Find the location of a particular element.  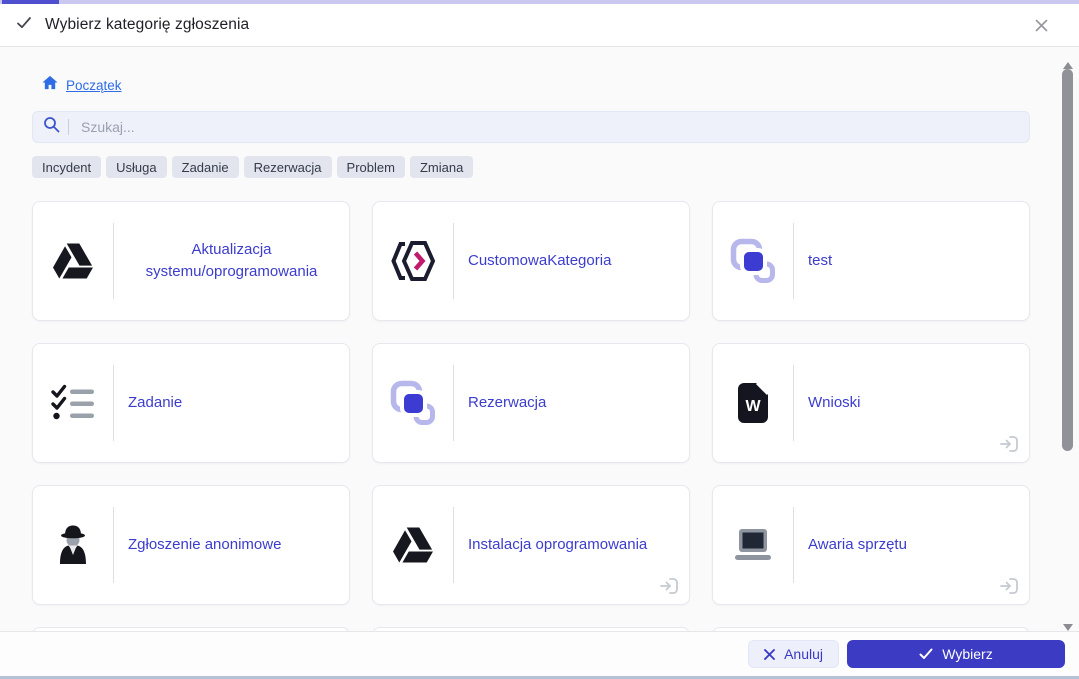

category-card-rezerwacja: Rezerwacja is located at coordinates (531, 403).